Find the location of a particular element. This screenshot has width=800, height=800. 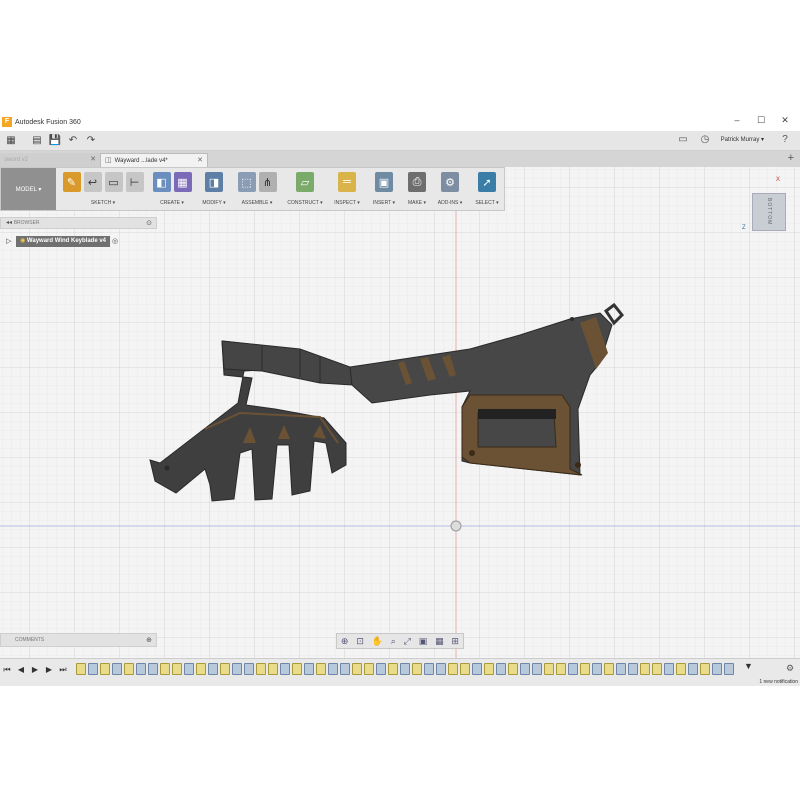

create-sketch-icon: ✎ is located at coordinates (71, 182).